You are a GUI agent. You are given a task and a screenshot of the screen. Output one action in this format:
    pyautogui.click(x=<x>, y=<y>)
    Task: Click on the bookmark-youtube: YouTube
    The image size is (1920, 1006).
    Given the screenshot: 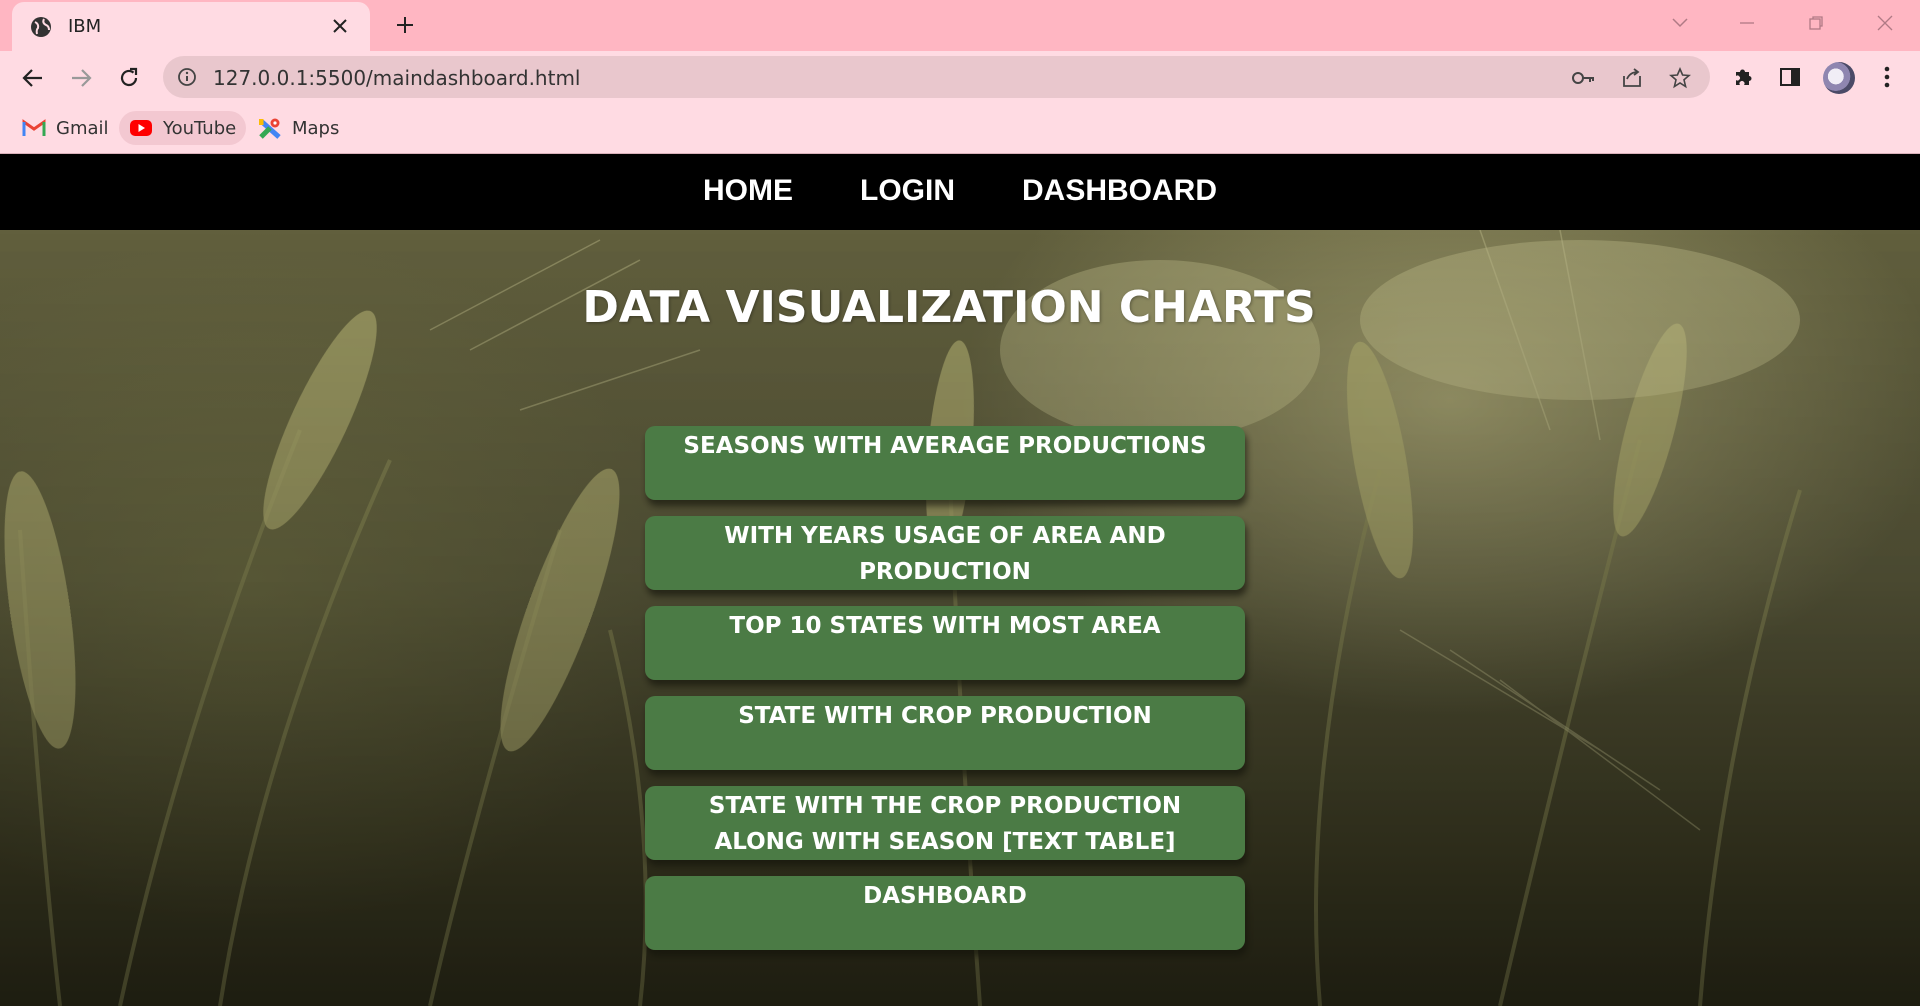 What is the action you would take?
    pyautogui.click(x=183, y=128)
    